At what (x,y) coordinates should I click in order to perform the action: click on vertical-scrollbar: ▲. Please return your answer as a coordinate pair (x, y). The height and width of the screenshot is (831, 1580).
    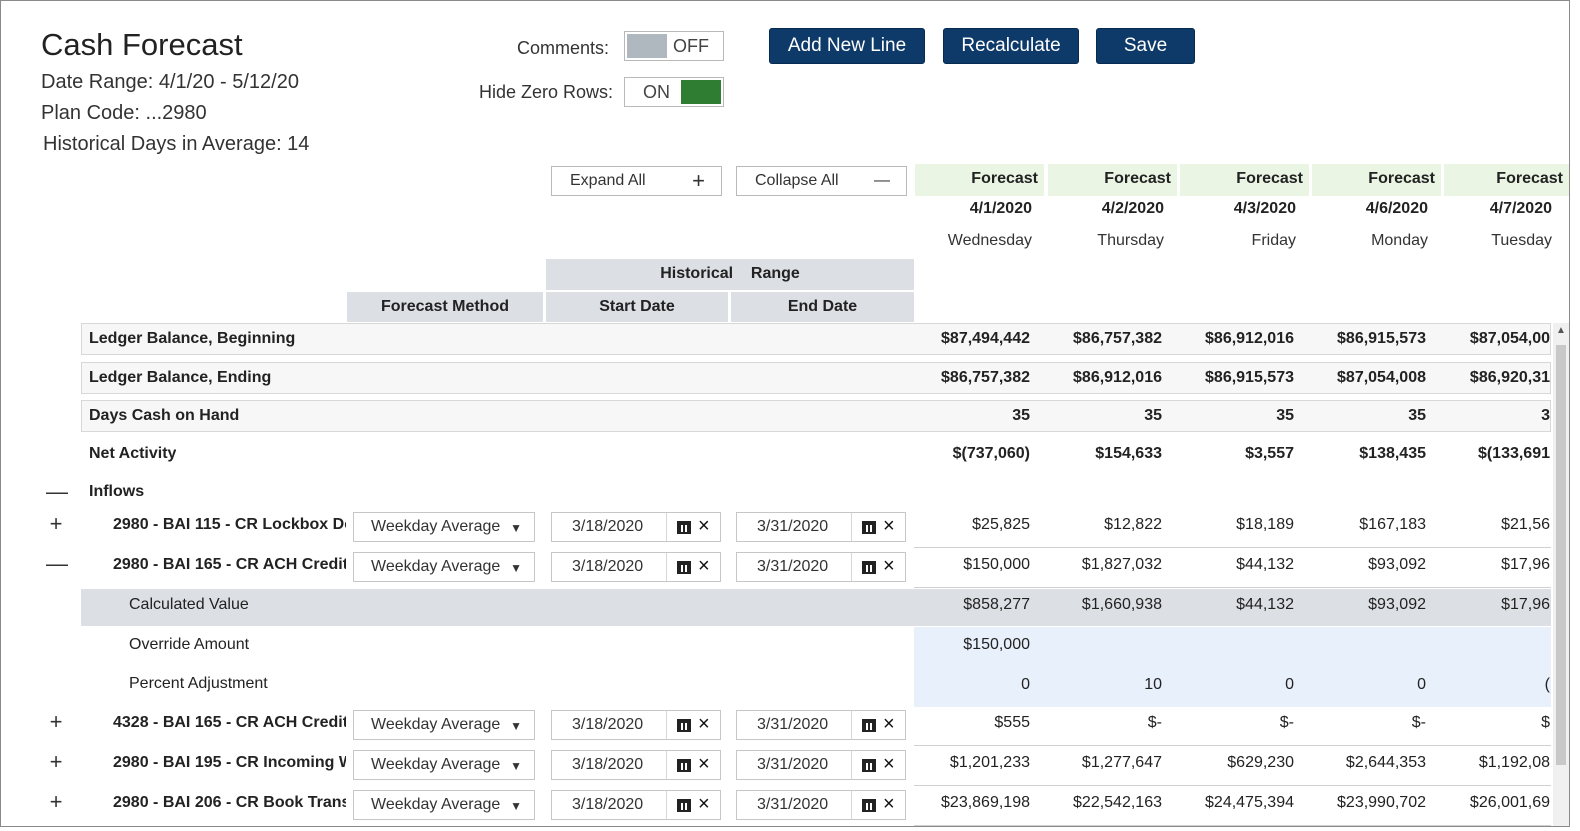
    Looking at the image, I should click on (1561, 574).